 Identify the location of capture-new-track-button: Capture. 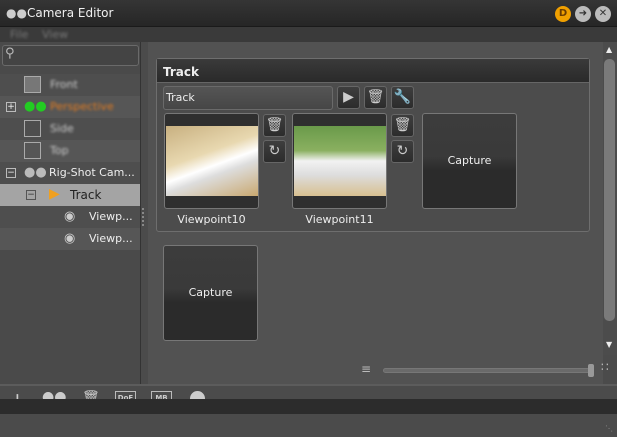
(210, 293).